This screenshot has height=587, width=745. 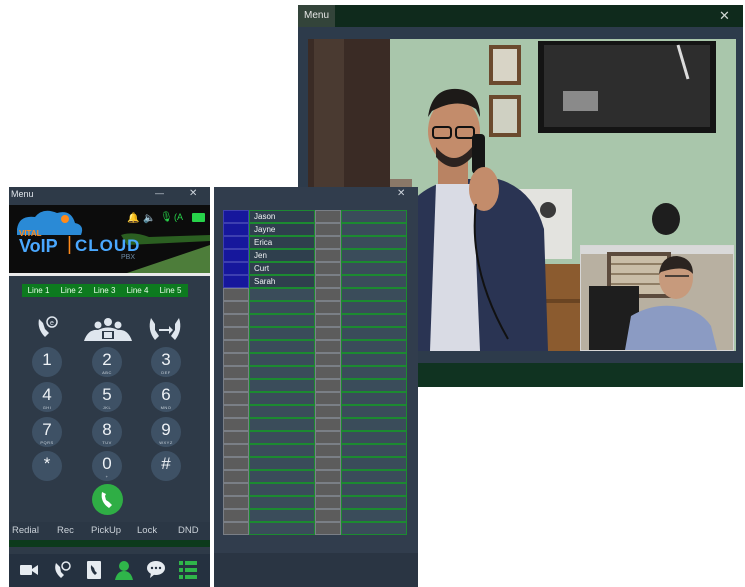 What do you see at coordinates (47, 362) in the screenshot?
I see `dial-key-1: 1` at bounding box center [47, 362].